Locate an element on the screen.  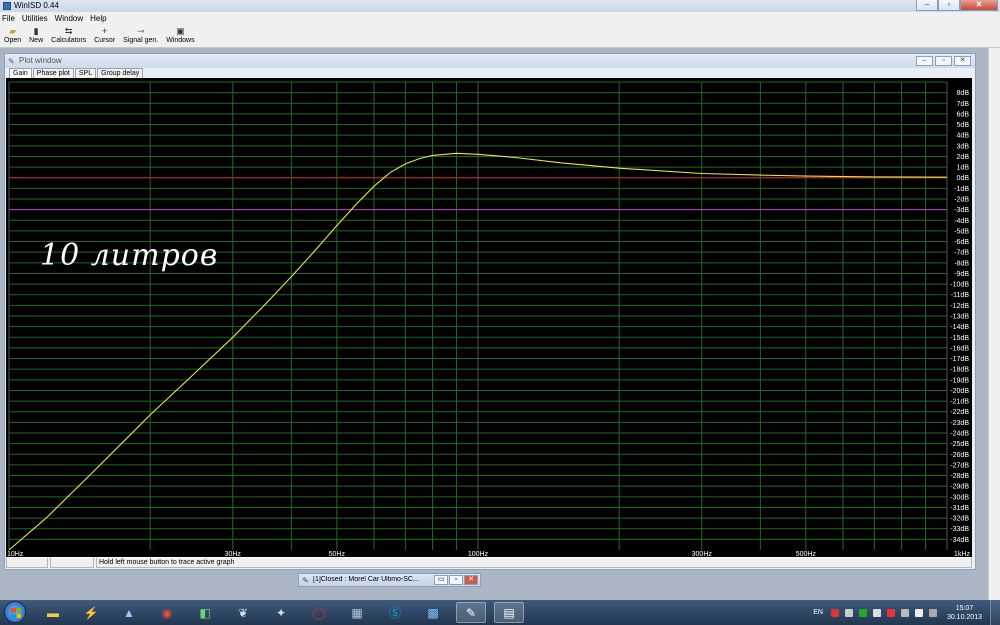
xilisoft-icon: ▲ is located at coordinates (129, 612).